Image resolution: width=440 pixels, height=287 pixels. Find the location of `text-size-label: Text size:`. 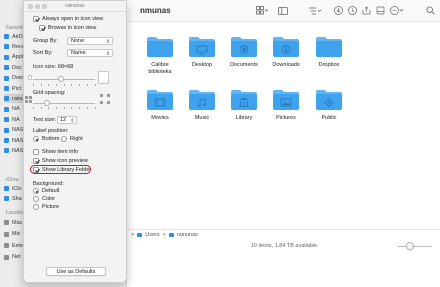

text-size-label: Text size: is located at coordinates (44, 120).